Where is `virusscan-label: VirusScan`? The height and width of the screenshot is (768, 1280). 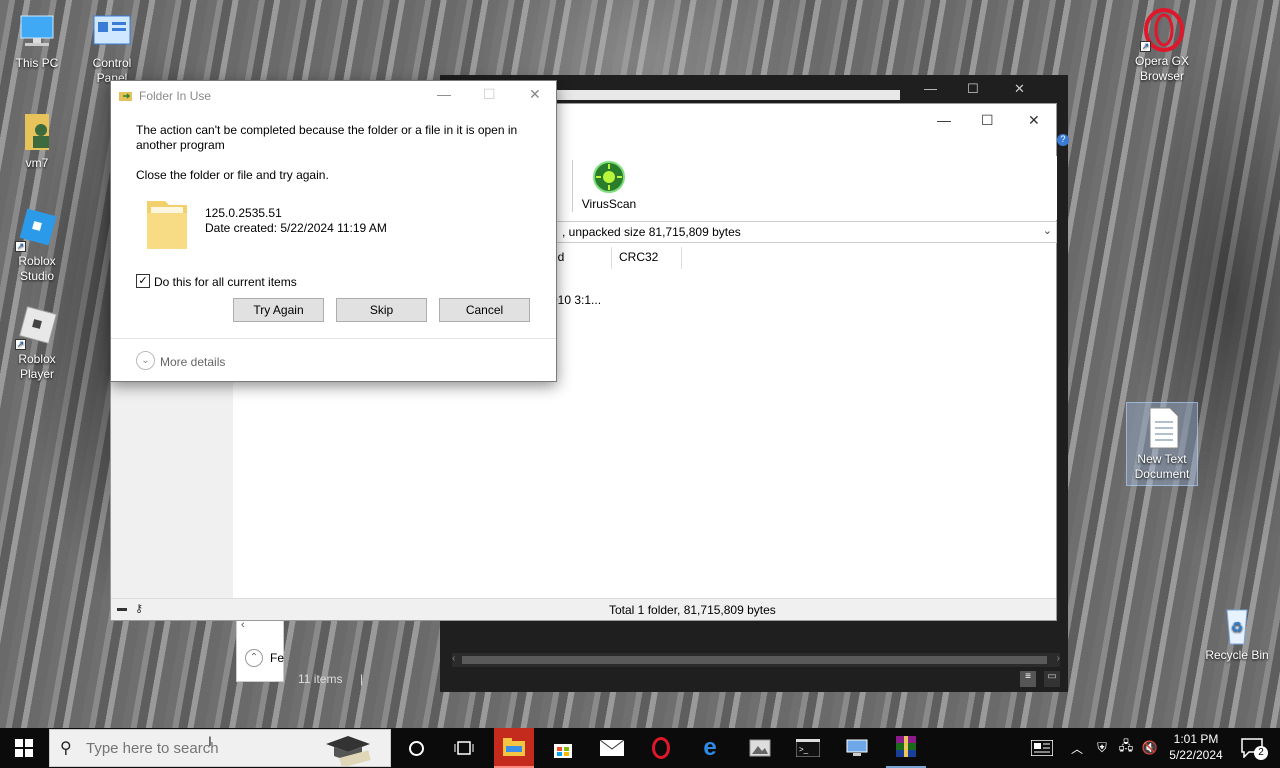
virusscan-label: VirusScan is located at coordinates (609, 204).